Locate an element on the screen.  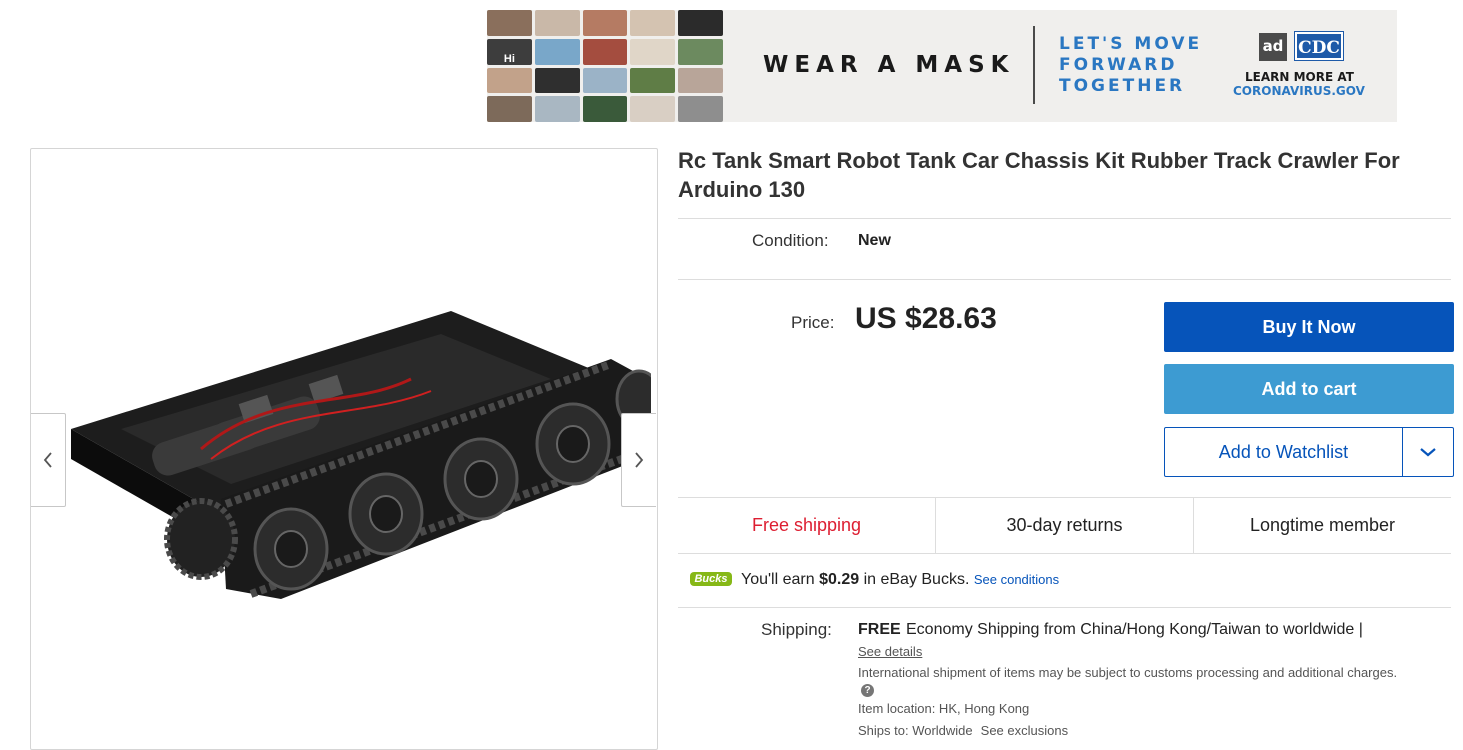
ad-collage-badge: Hi is located at coordinates (509, 51).